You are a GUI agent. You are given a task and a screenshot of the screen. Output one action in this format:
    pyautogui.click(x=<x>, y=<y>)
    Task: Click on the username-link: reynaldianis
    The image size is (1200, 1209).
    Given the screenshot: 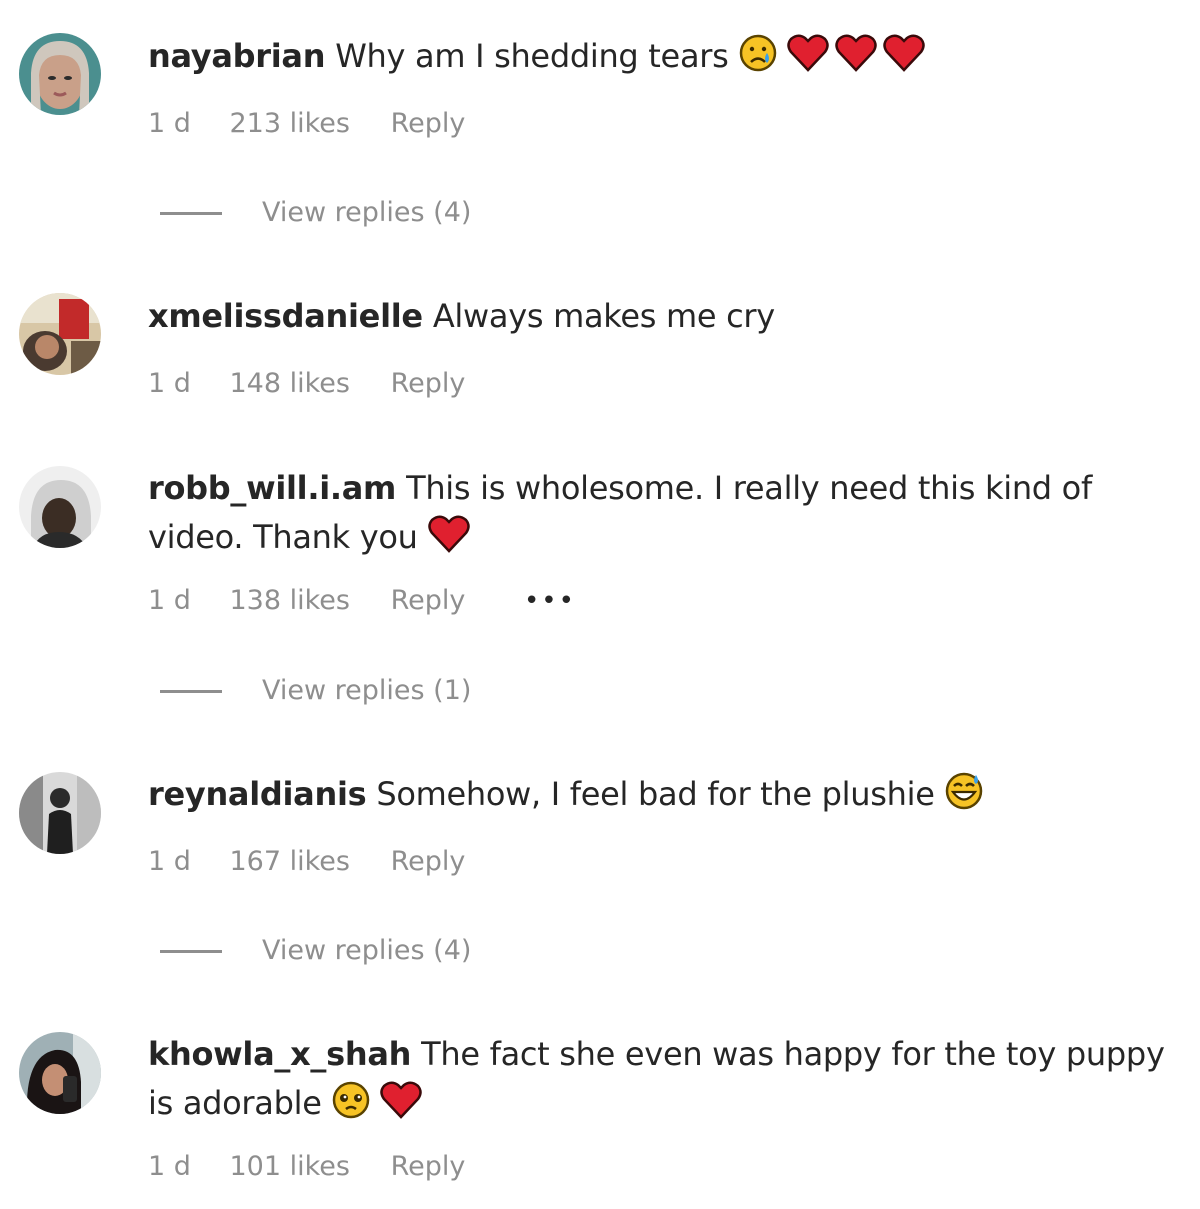 What is the action you would take?
    pyautogui.click(x=257, y=794)
    